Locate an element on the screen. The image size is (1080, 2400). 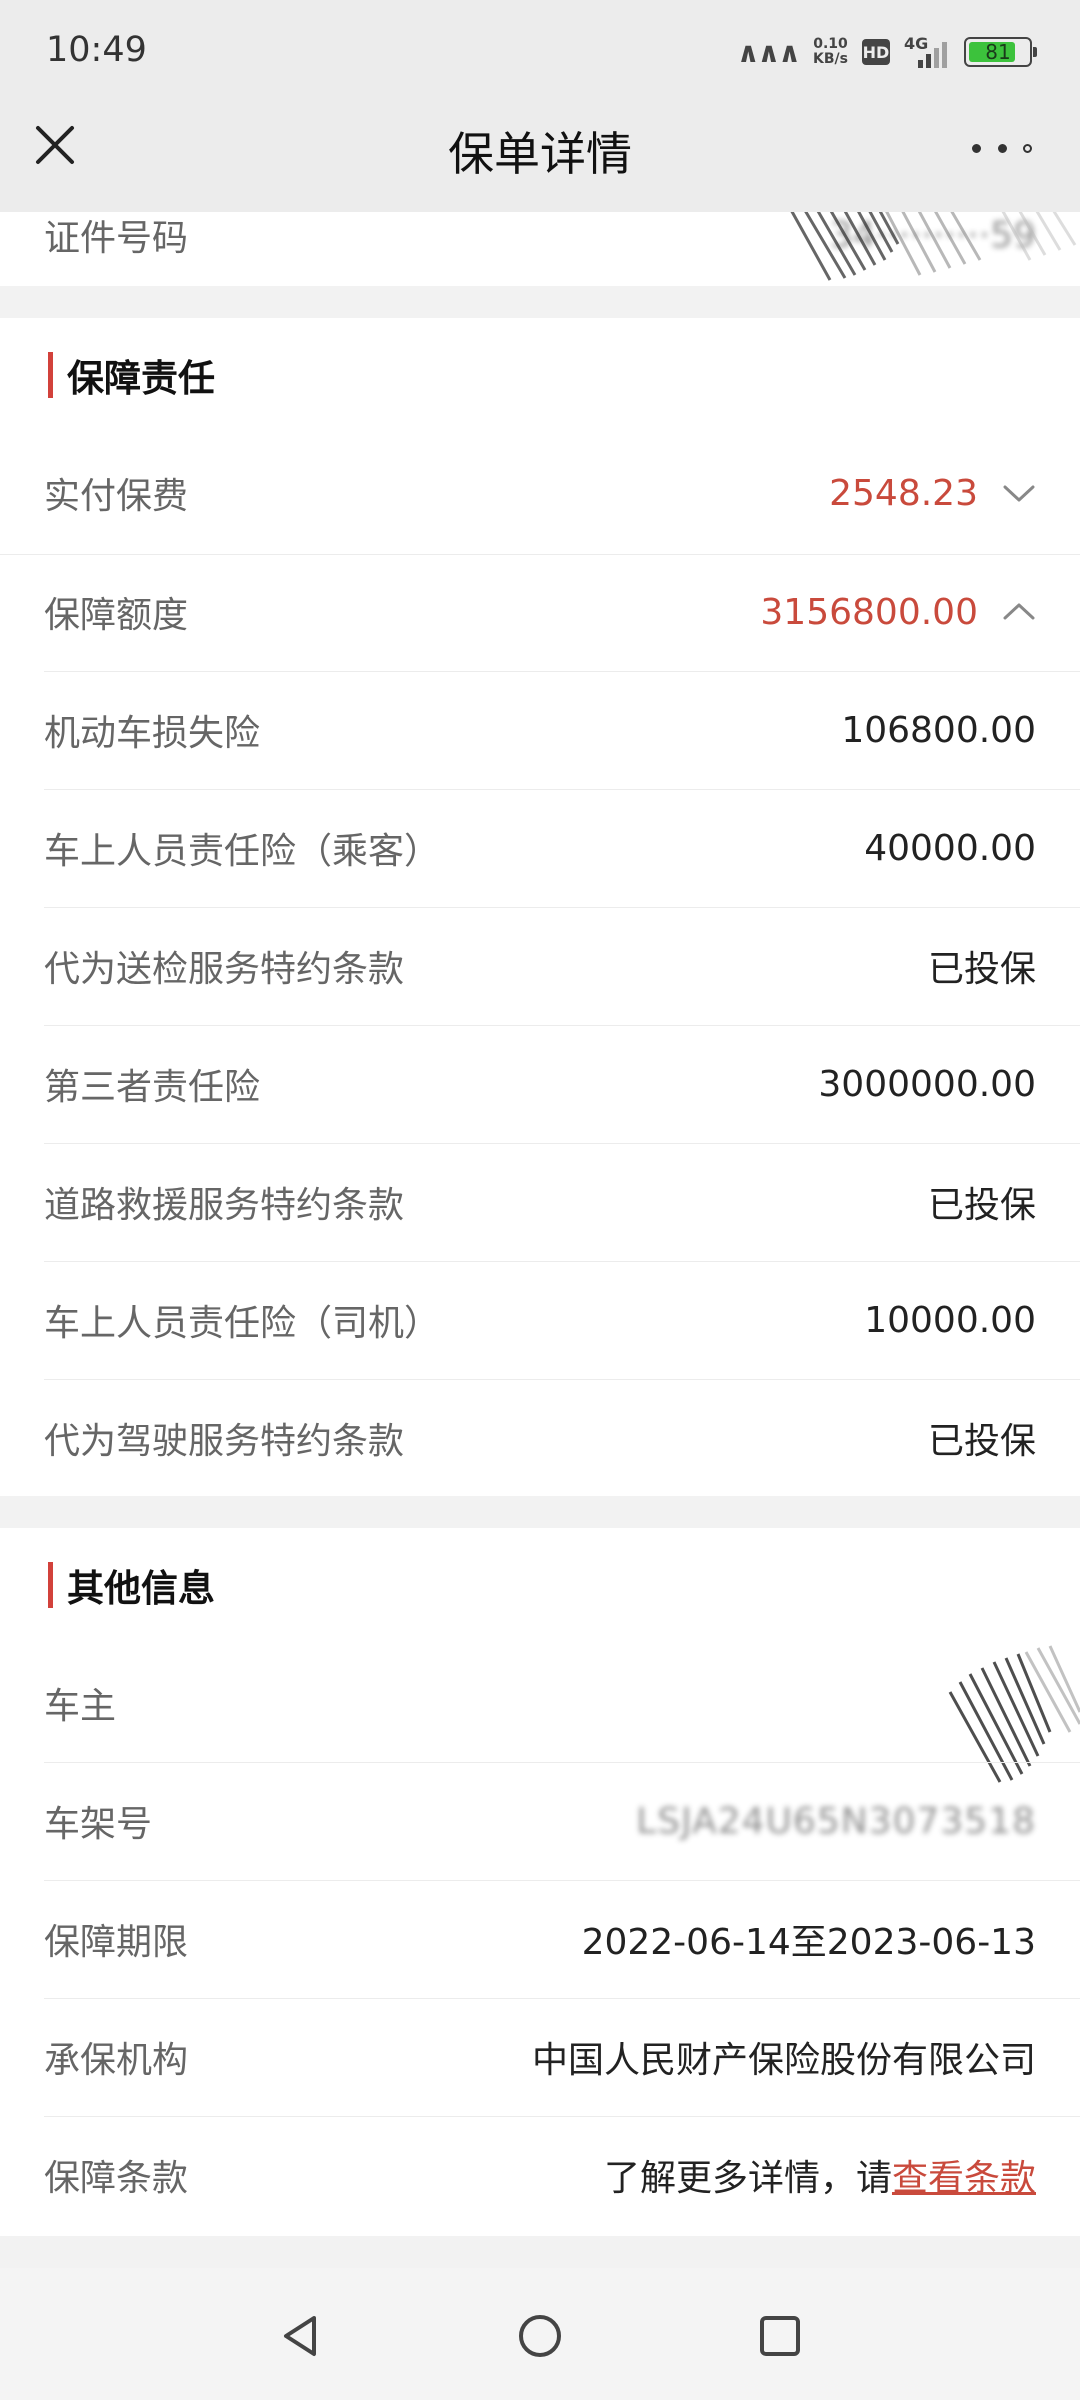
coverage-item-value: 3000000.00 is located at coordinates (927, 1084).